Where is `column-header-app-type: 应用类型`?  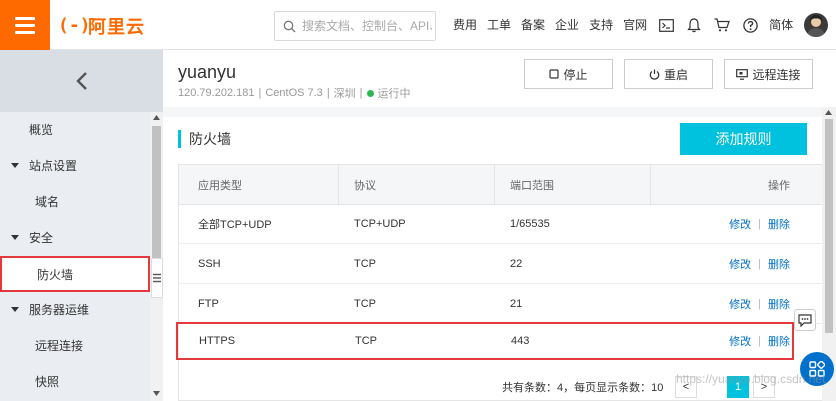 column-header-app-type: 应用类型 is located at coordinates (220, 185).